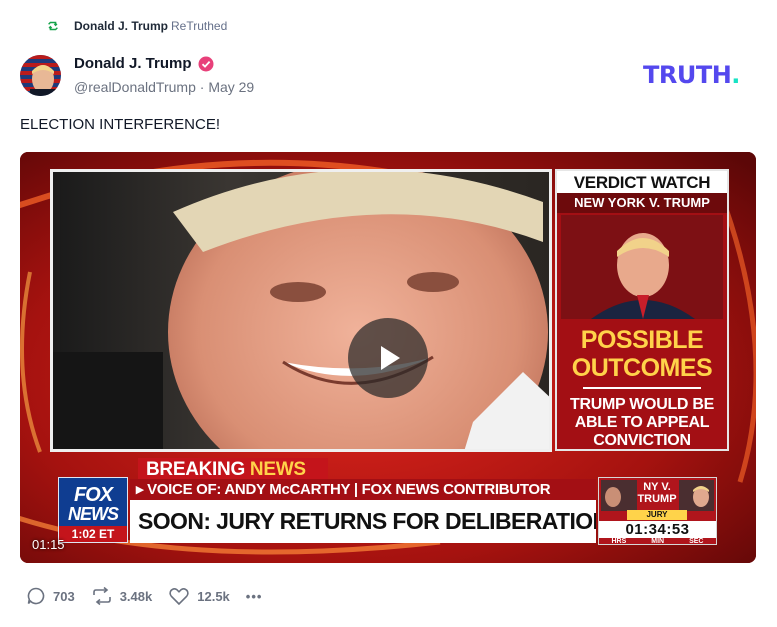 The width and height of the screenshot is (777, 627). Describe the element at coordinates (133, 63) in the screenshot. I see `author-name: Donald J. Trump` at that location.